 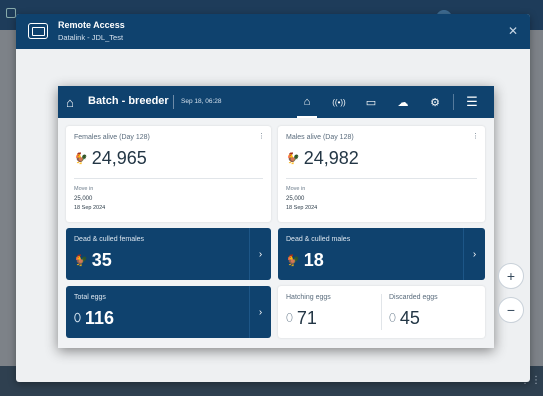 I want to click on females-alive-value-row: 🐓 24,965, so click(x=110, y=158).